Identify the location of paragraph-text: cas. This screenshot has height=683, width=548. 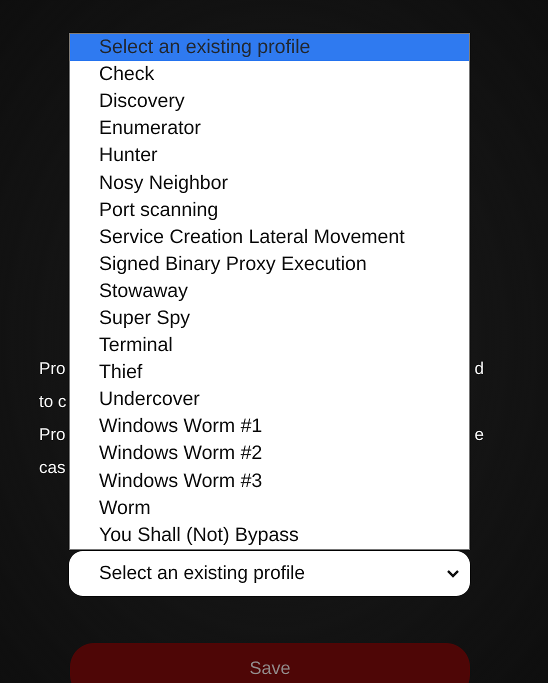
(52, 468).